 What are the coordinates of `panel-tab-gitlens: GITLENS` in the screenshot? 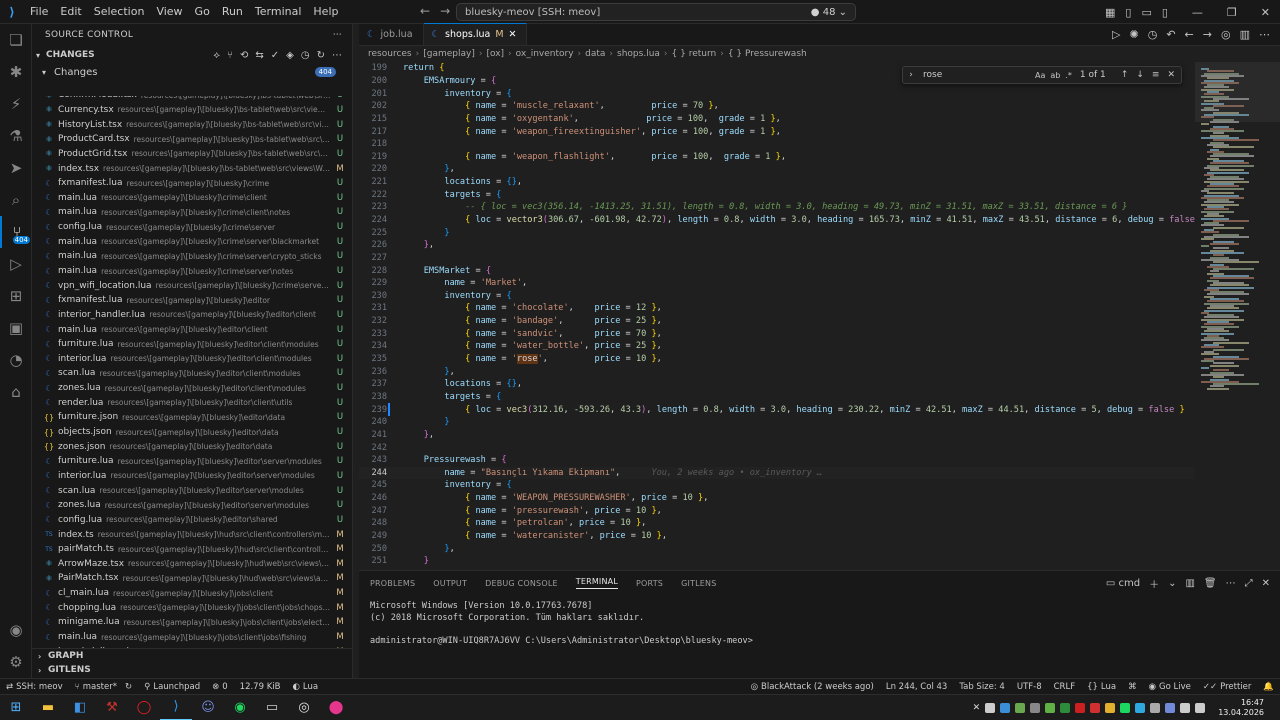 It's located at (698, 583).